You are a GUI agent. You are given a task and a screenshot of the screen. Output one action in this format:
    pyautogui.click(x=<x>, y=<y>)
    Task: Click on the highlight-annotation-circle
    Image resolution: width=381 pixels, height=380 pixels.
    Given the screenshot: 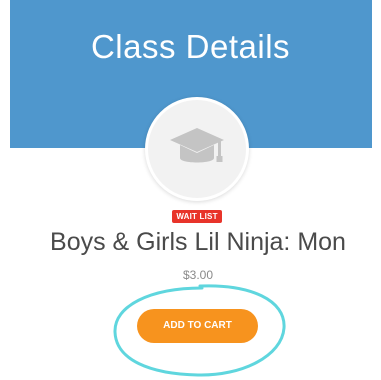 What is the action you would take?
    pyautogui.click(x=199, y=330)
    